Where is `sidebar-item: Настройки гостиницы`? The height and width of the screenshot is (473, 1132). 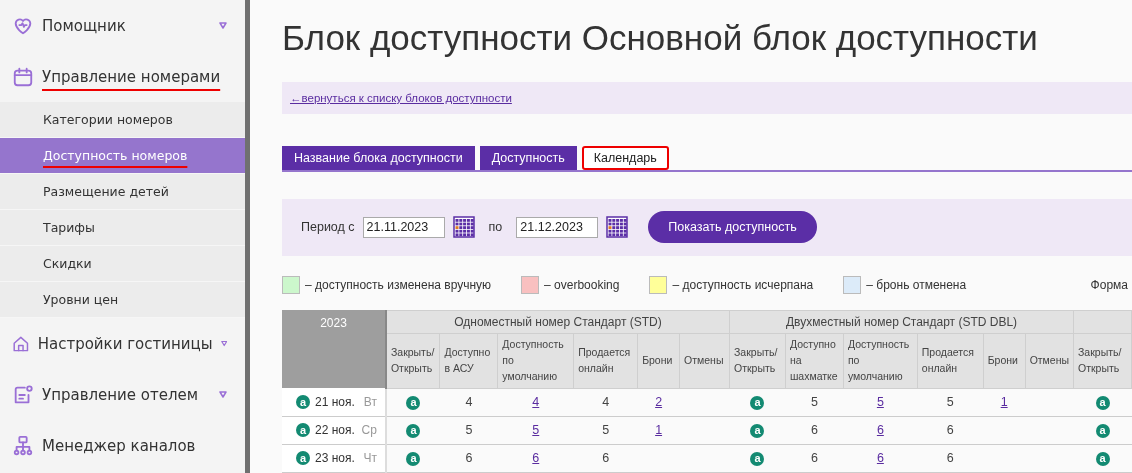
sidebar-item: Настройки гостиницы is located at coordinates (122, 343).